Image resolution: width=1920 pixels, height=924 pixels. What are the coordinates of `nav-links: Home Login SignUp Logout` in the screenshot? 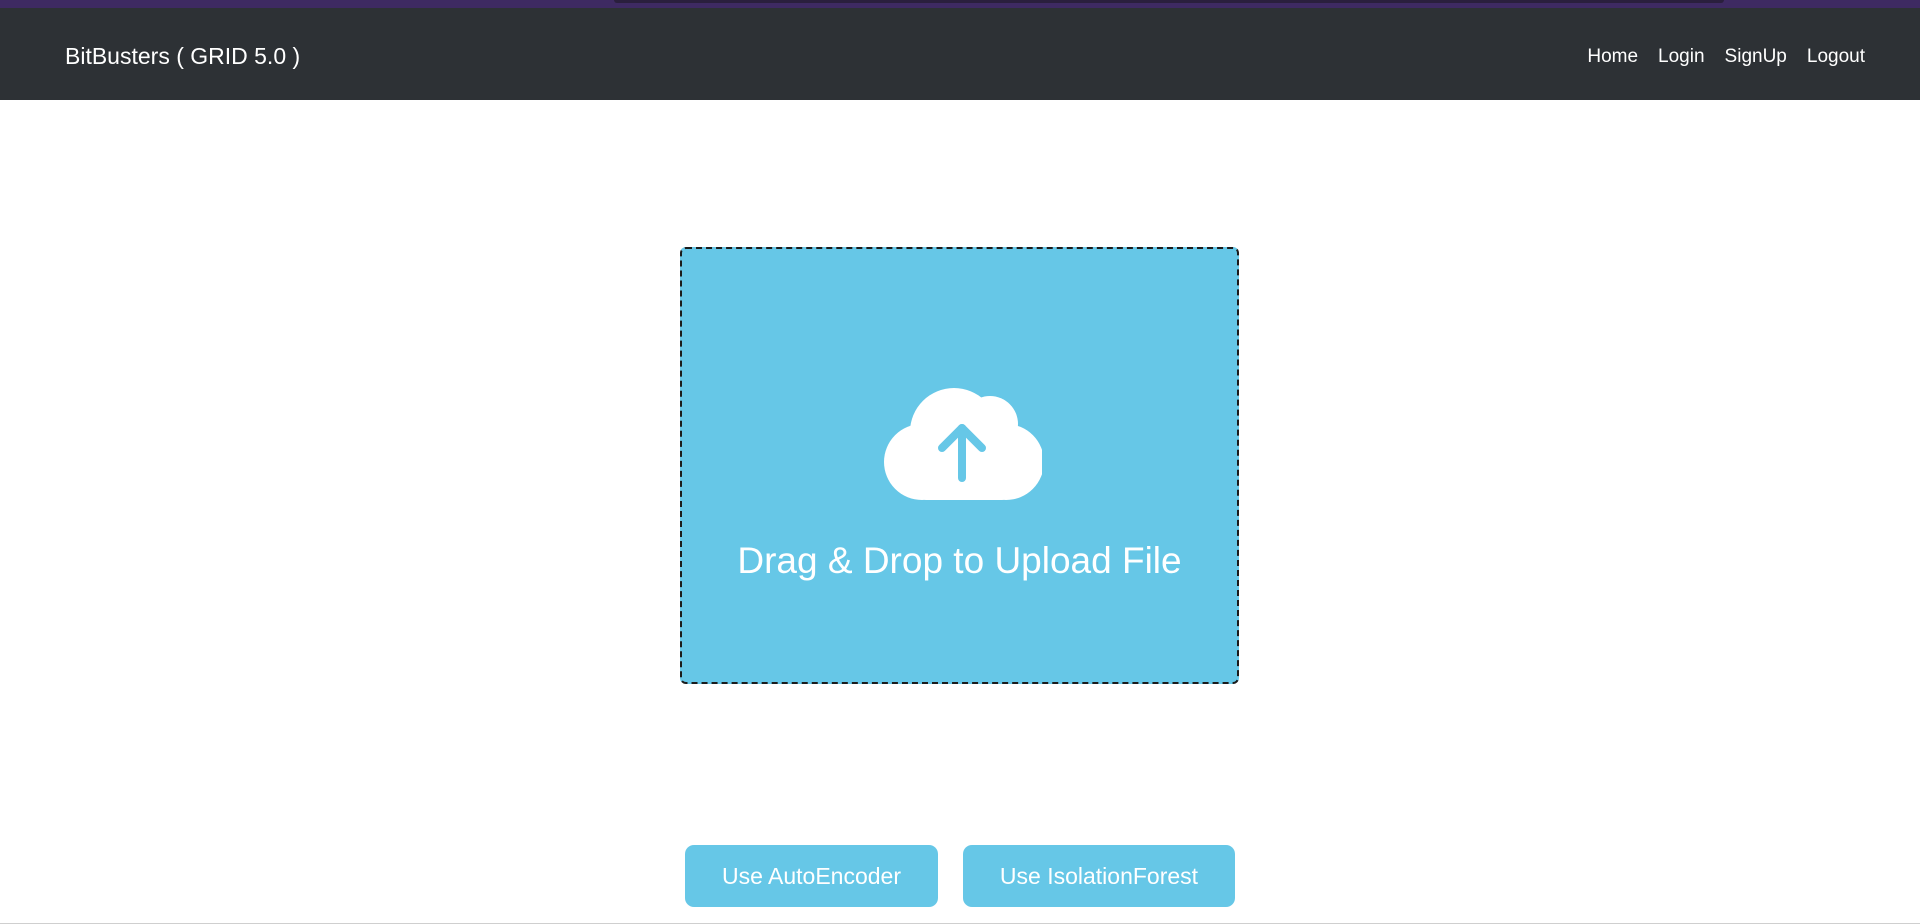 It's located at (1726, 57).